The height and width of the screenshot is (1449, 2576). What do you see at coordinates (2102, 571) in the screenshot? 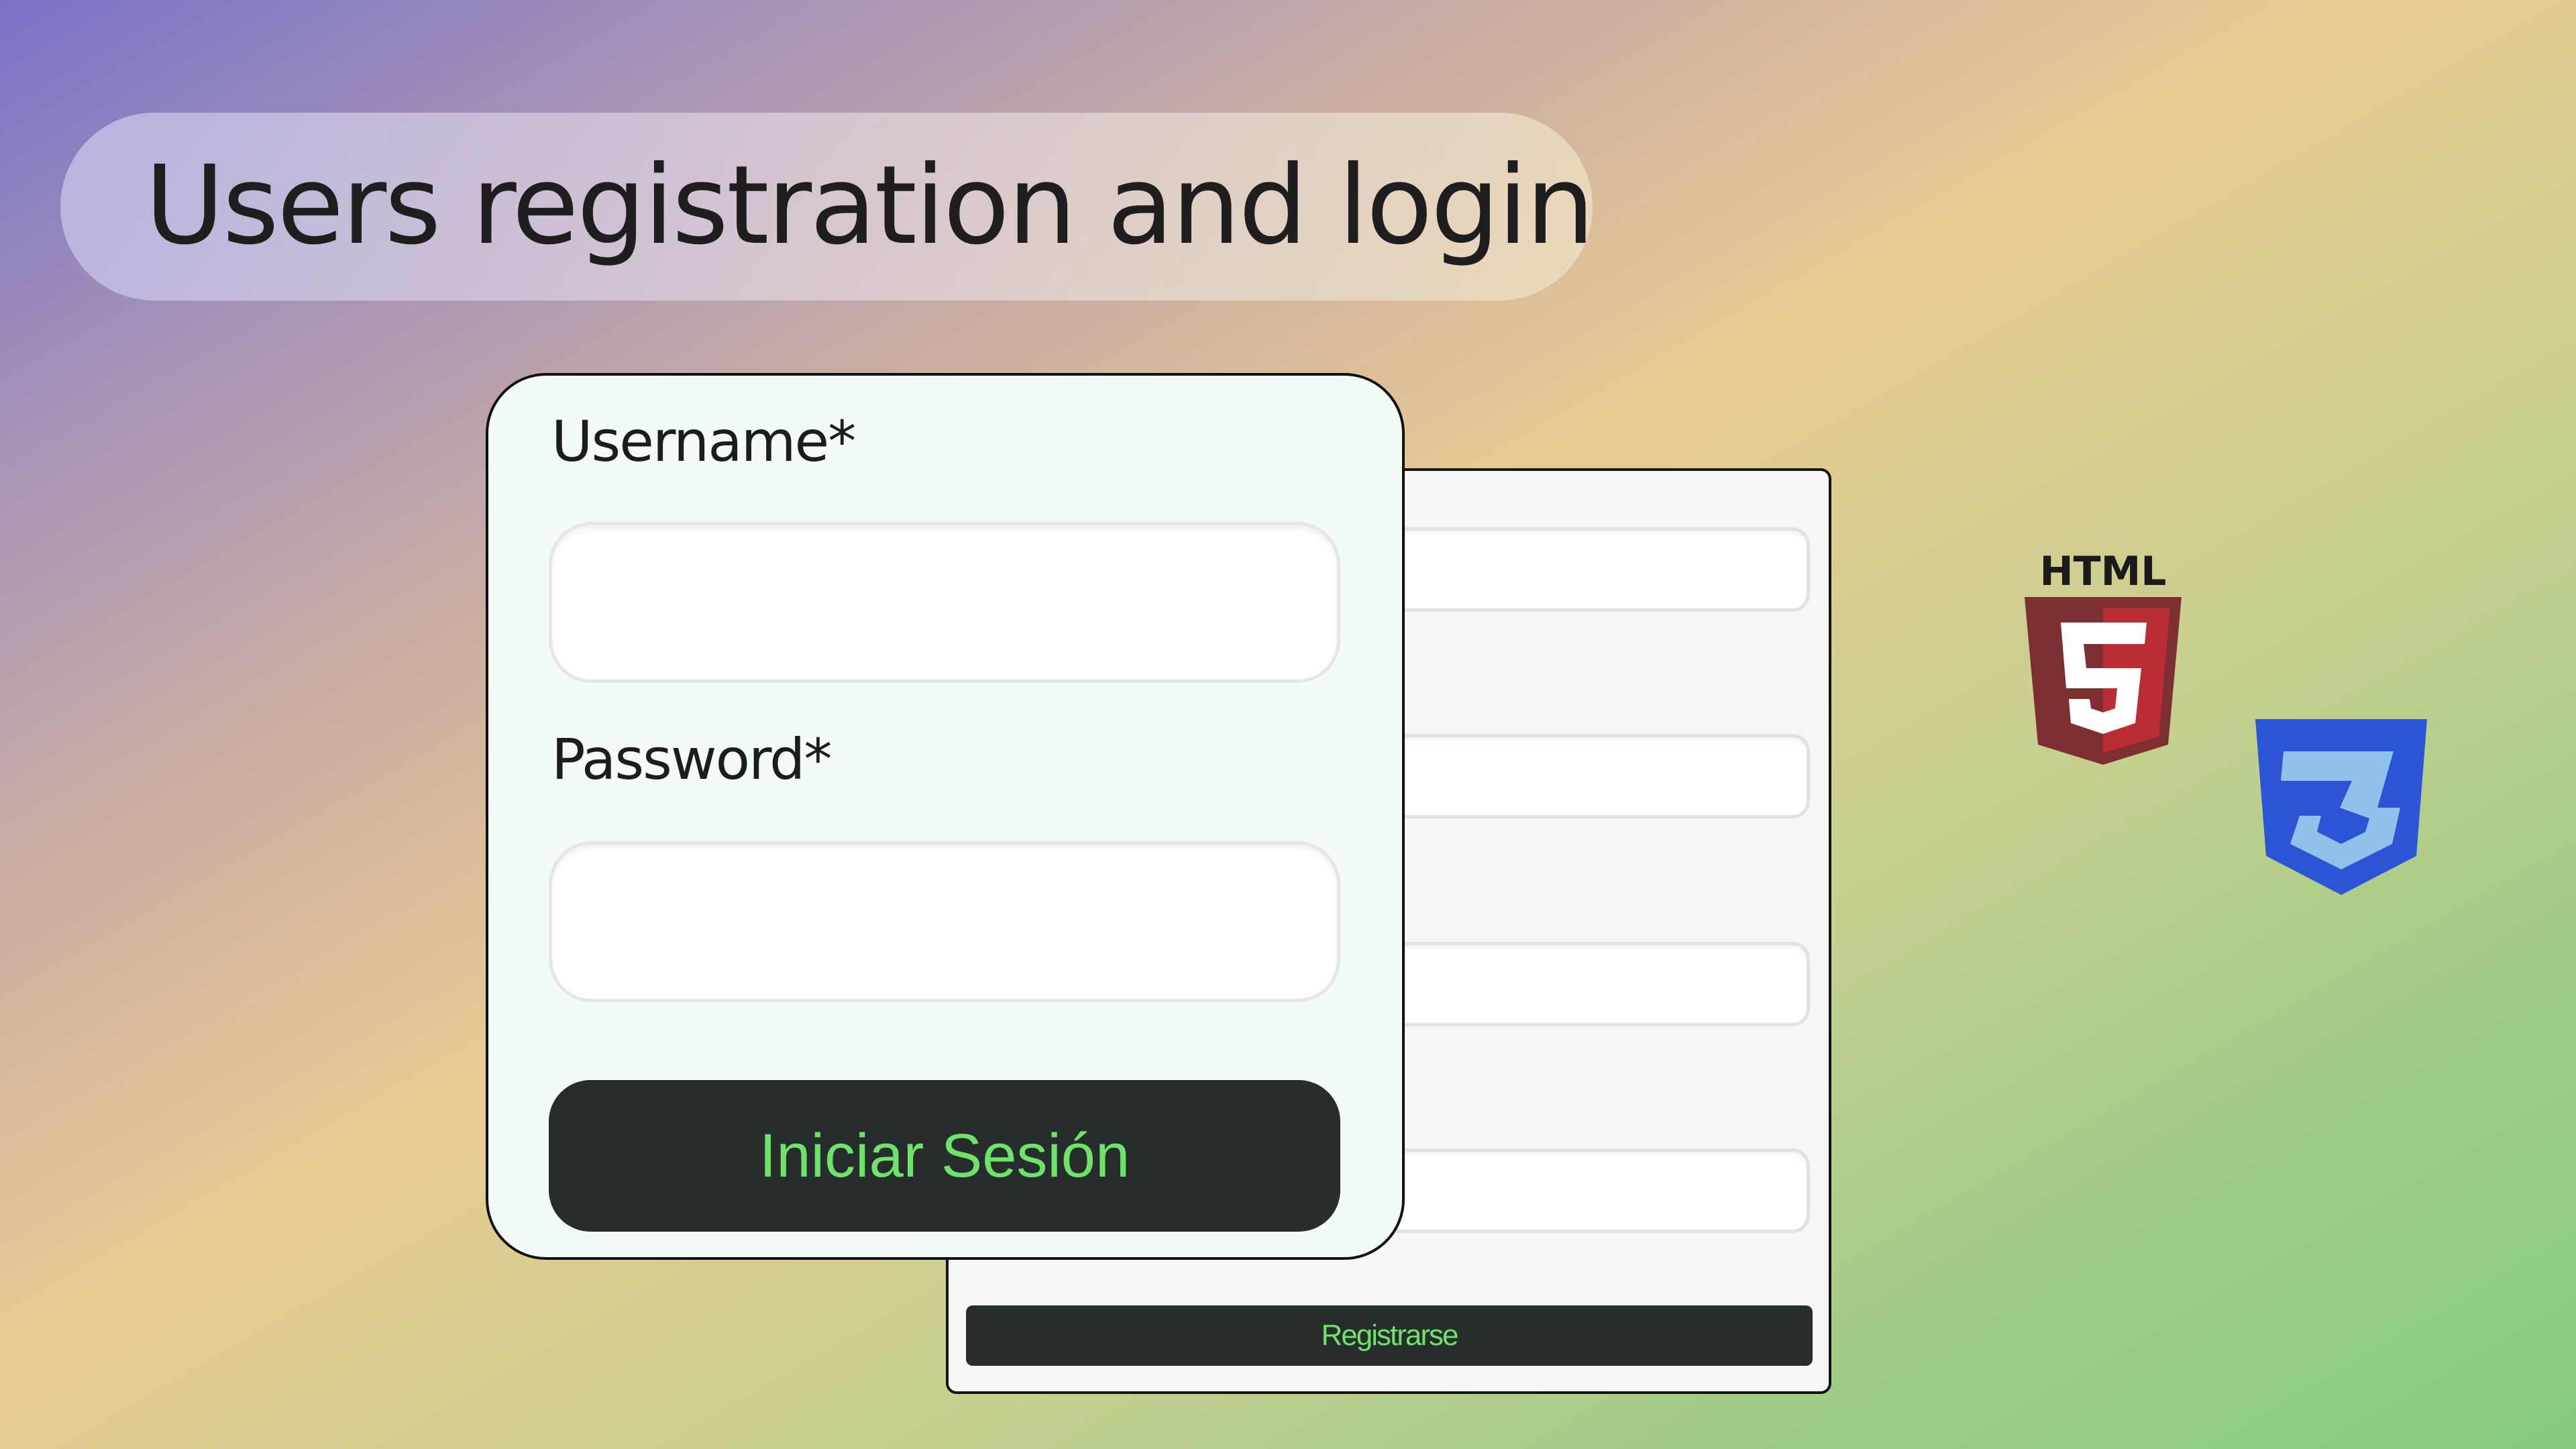
I see `html5-logo-text: HTML` at bounding box center [2102, 571].